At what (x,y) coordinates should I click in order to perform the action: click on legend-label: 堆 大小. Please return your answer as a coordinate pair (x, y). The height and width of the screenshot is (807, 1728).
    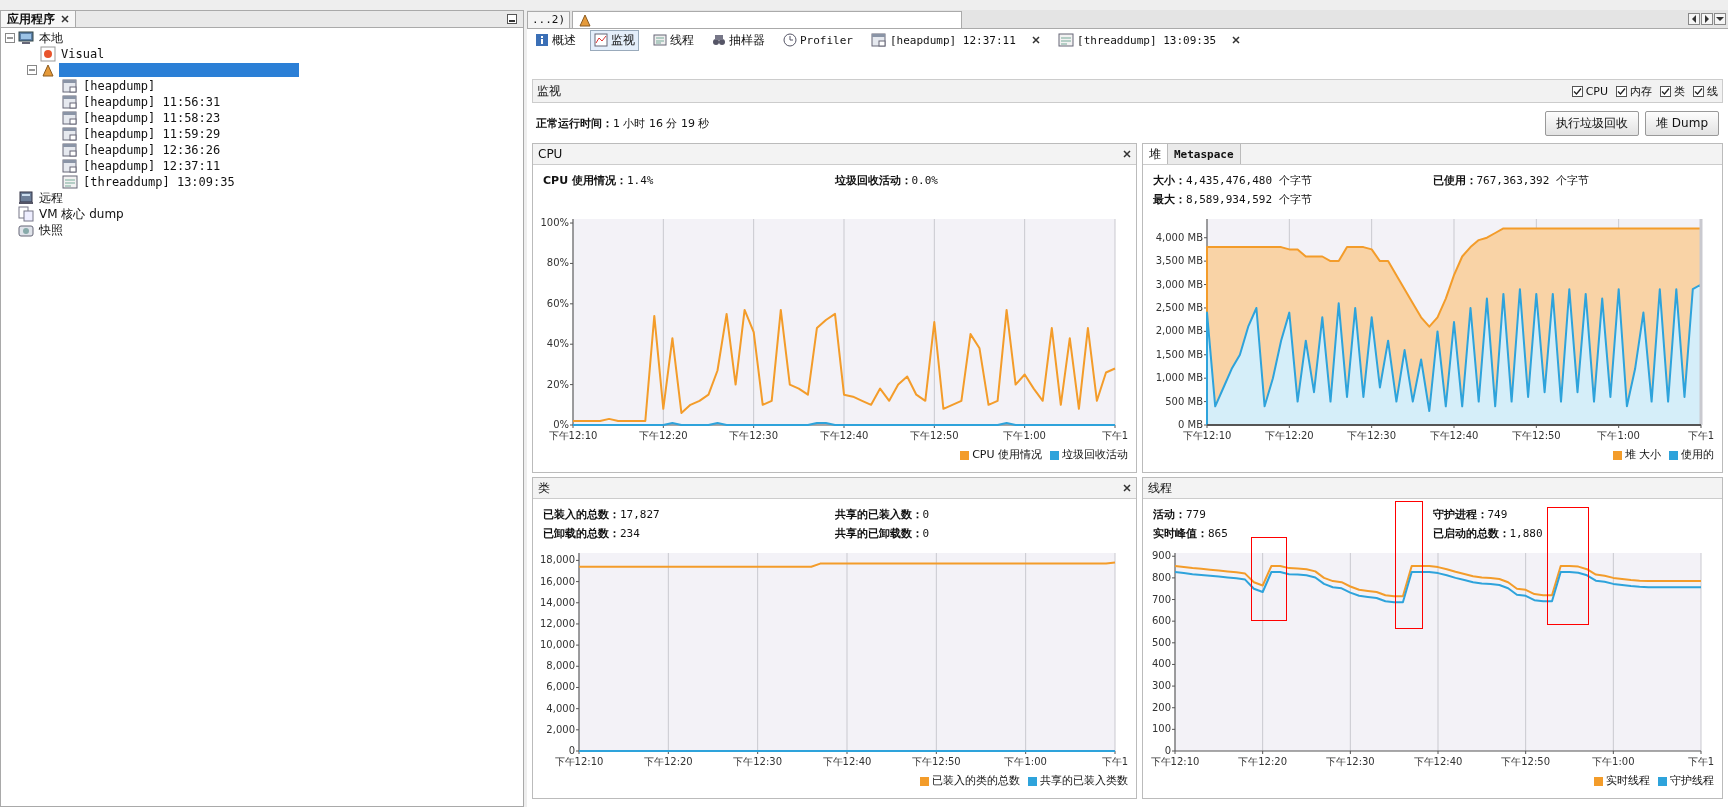
    Looking at the image, I should click on (1642, 455).